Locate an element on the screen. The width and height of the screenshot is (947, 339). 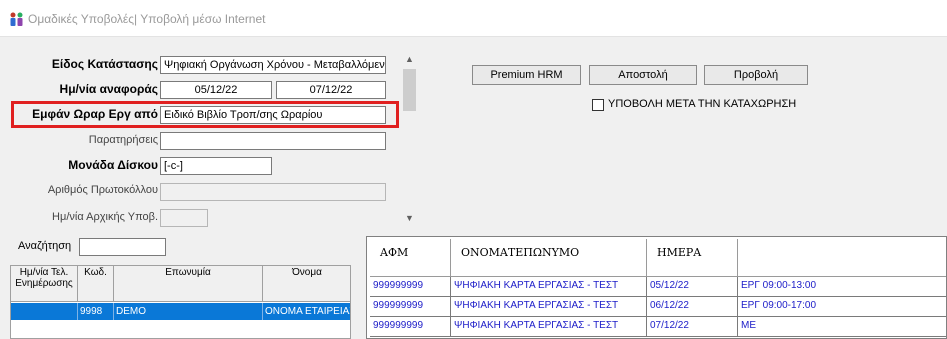
cell-name: DEMO is located at coordinates (188, 311).